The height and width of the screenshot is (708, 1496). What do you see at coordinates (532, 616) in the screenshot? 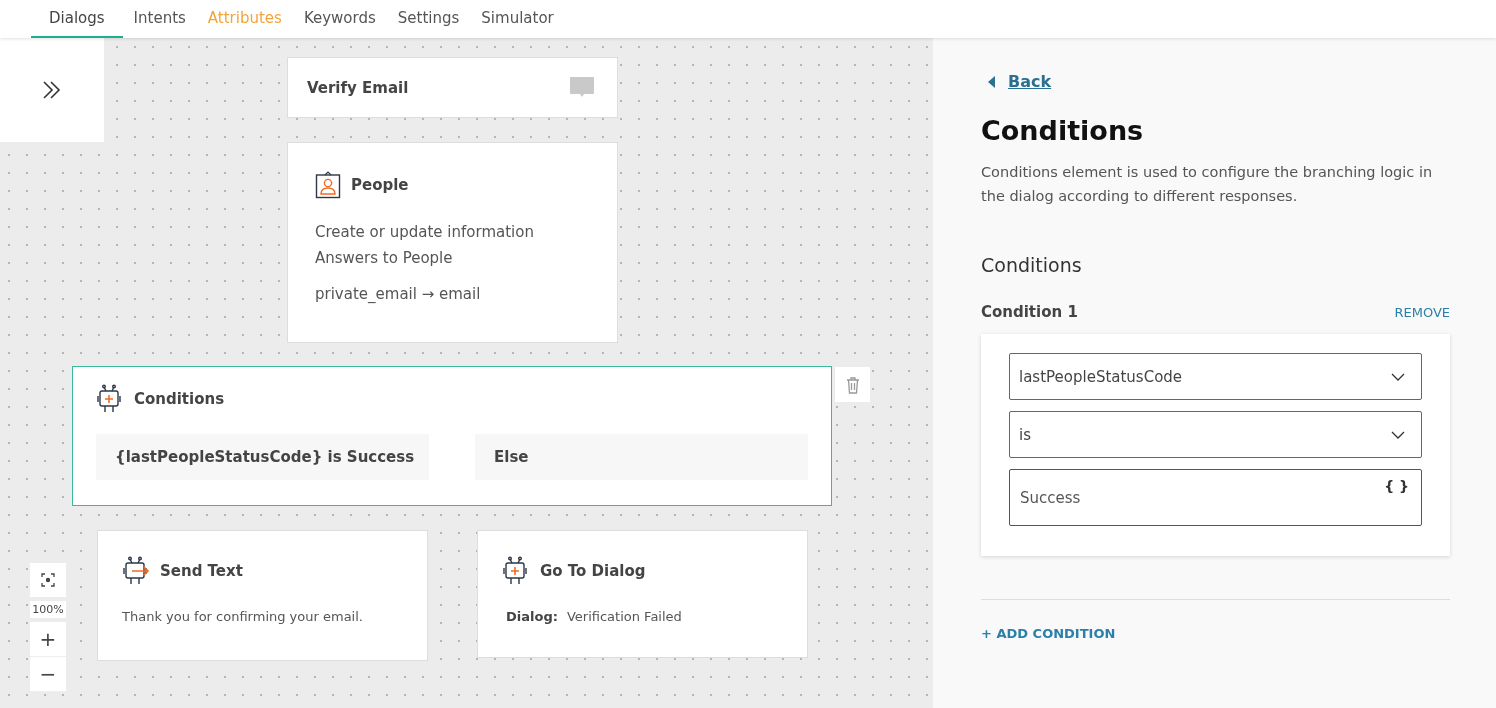
I see `field-label: Dialog:` at bounding box center [532, 616].